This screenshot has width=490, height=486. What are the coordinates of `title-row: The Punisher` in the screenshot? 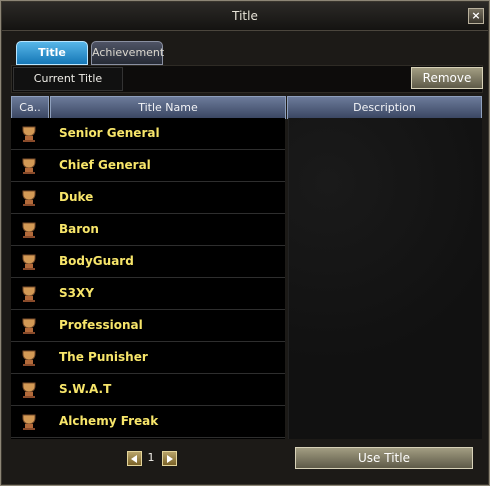 It's located at (148, 358).